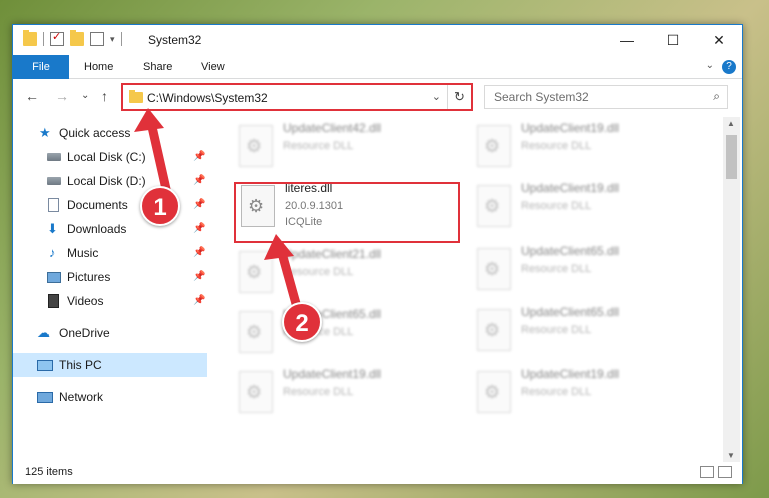 This screenshot has height=498, width=769. Describe the element at coordinates (53, 205) in the screenshot. I see `document-icon` at that location.